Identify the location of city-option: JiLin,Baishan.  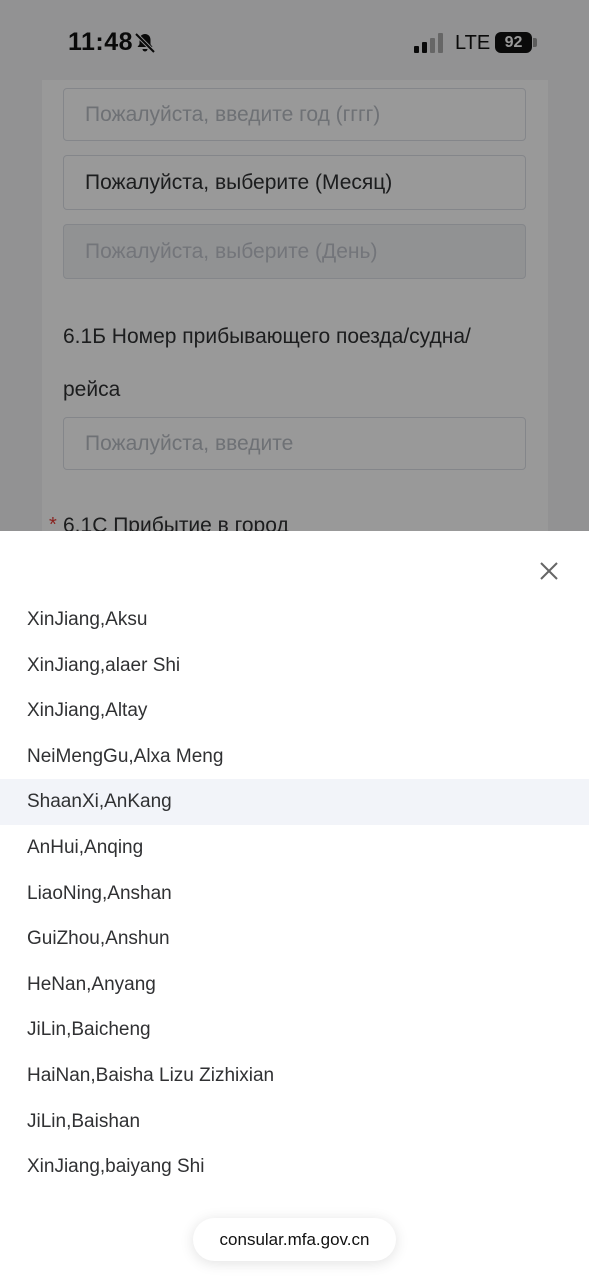
(294, 1122).